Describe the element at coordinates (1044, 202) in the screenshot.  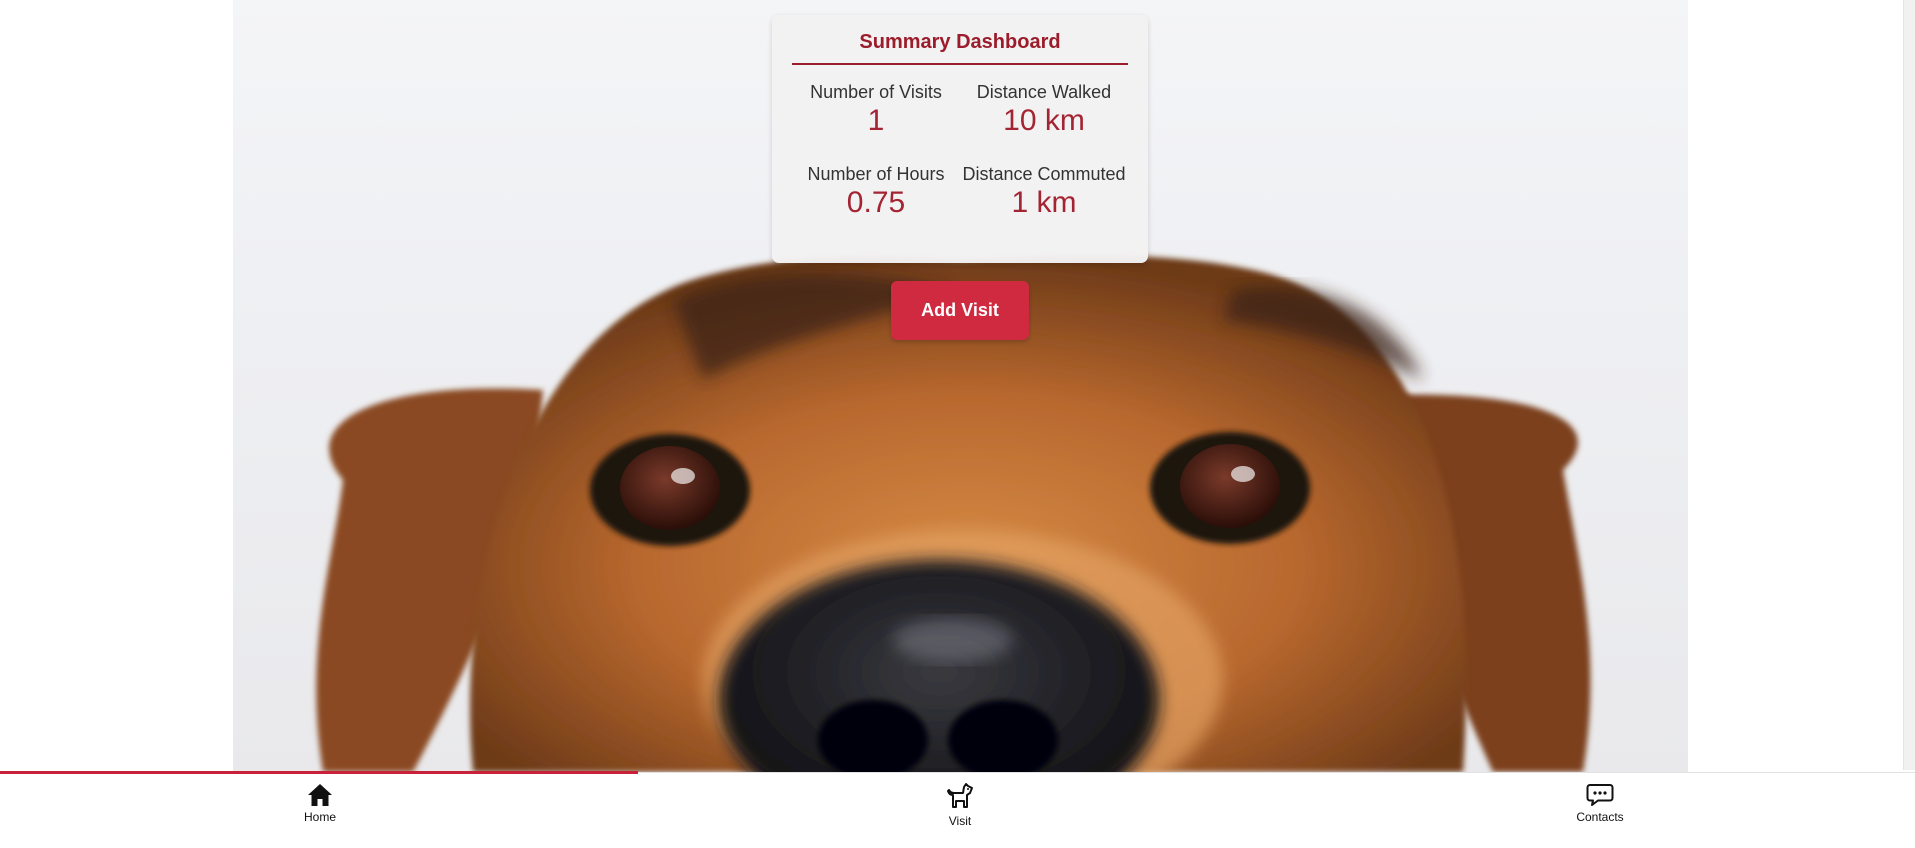
I see `stat-value: 1 km` at that location.